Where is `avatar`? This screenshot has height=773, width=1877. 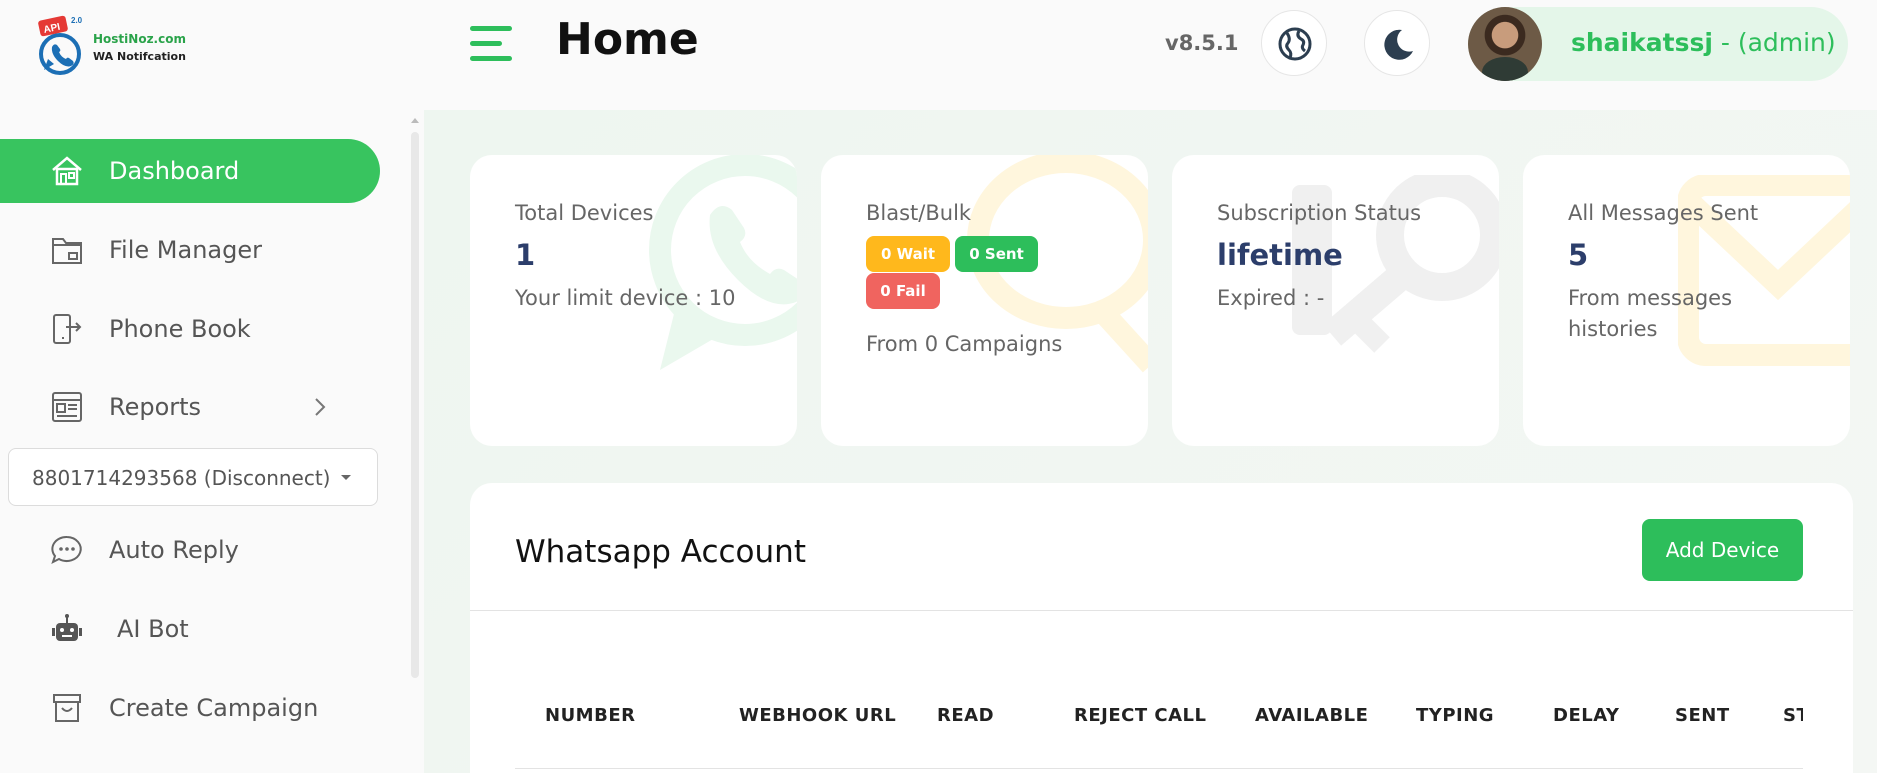
avatar is located at coordinates (1505, 44).